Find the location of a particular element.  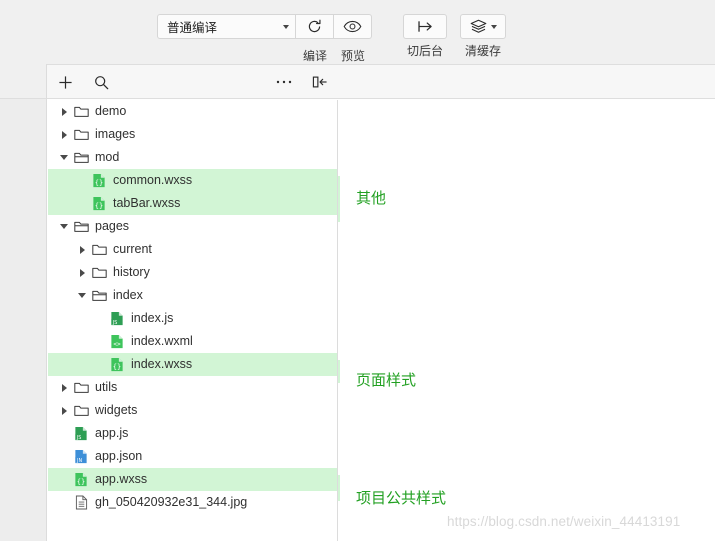

tree-row-label: index.js is located at coordinates (152, 318).